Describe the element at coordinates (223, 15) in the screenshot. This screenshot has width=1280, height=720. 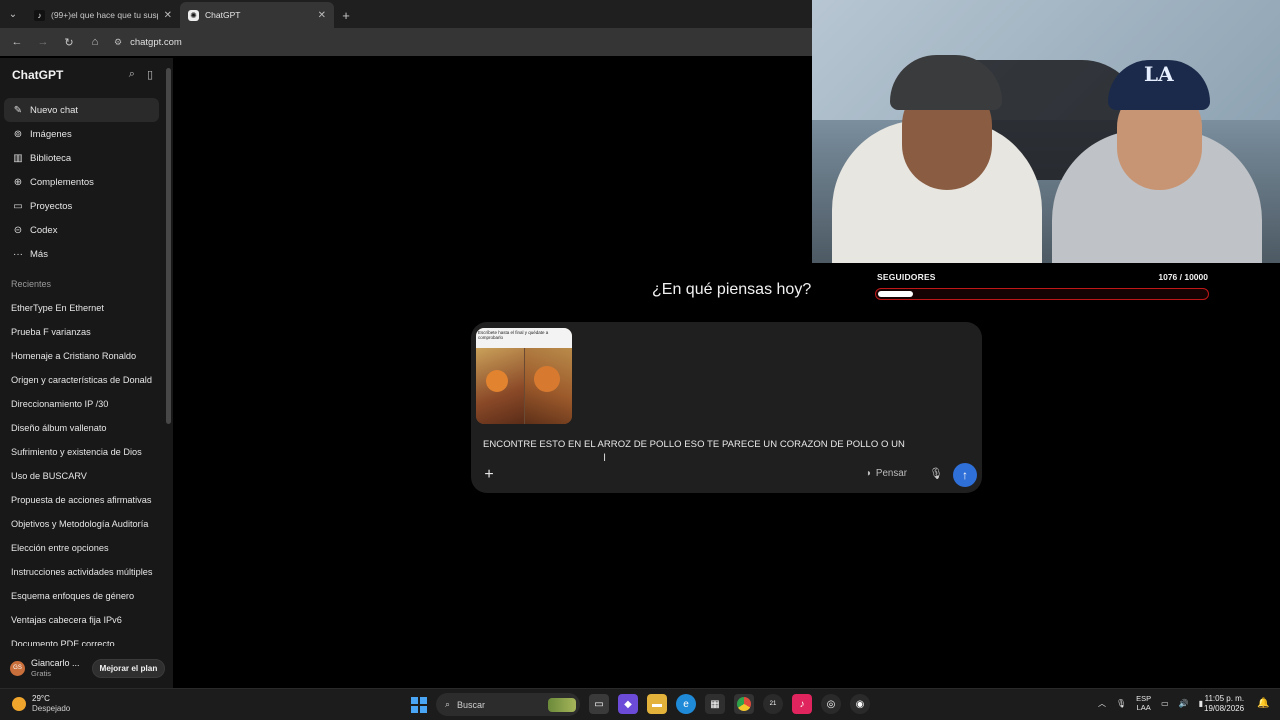
I see `tab-title: ChatGPT` at that location.